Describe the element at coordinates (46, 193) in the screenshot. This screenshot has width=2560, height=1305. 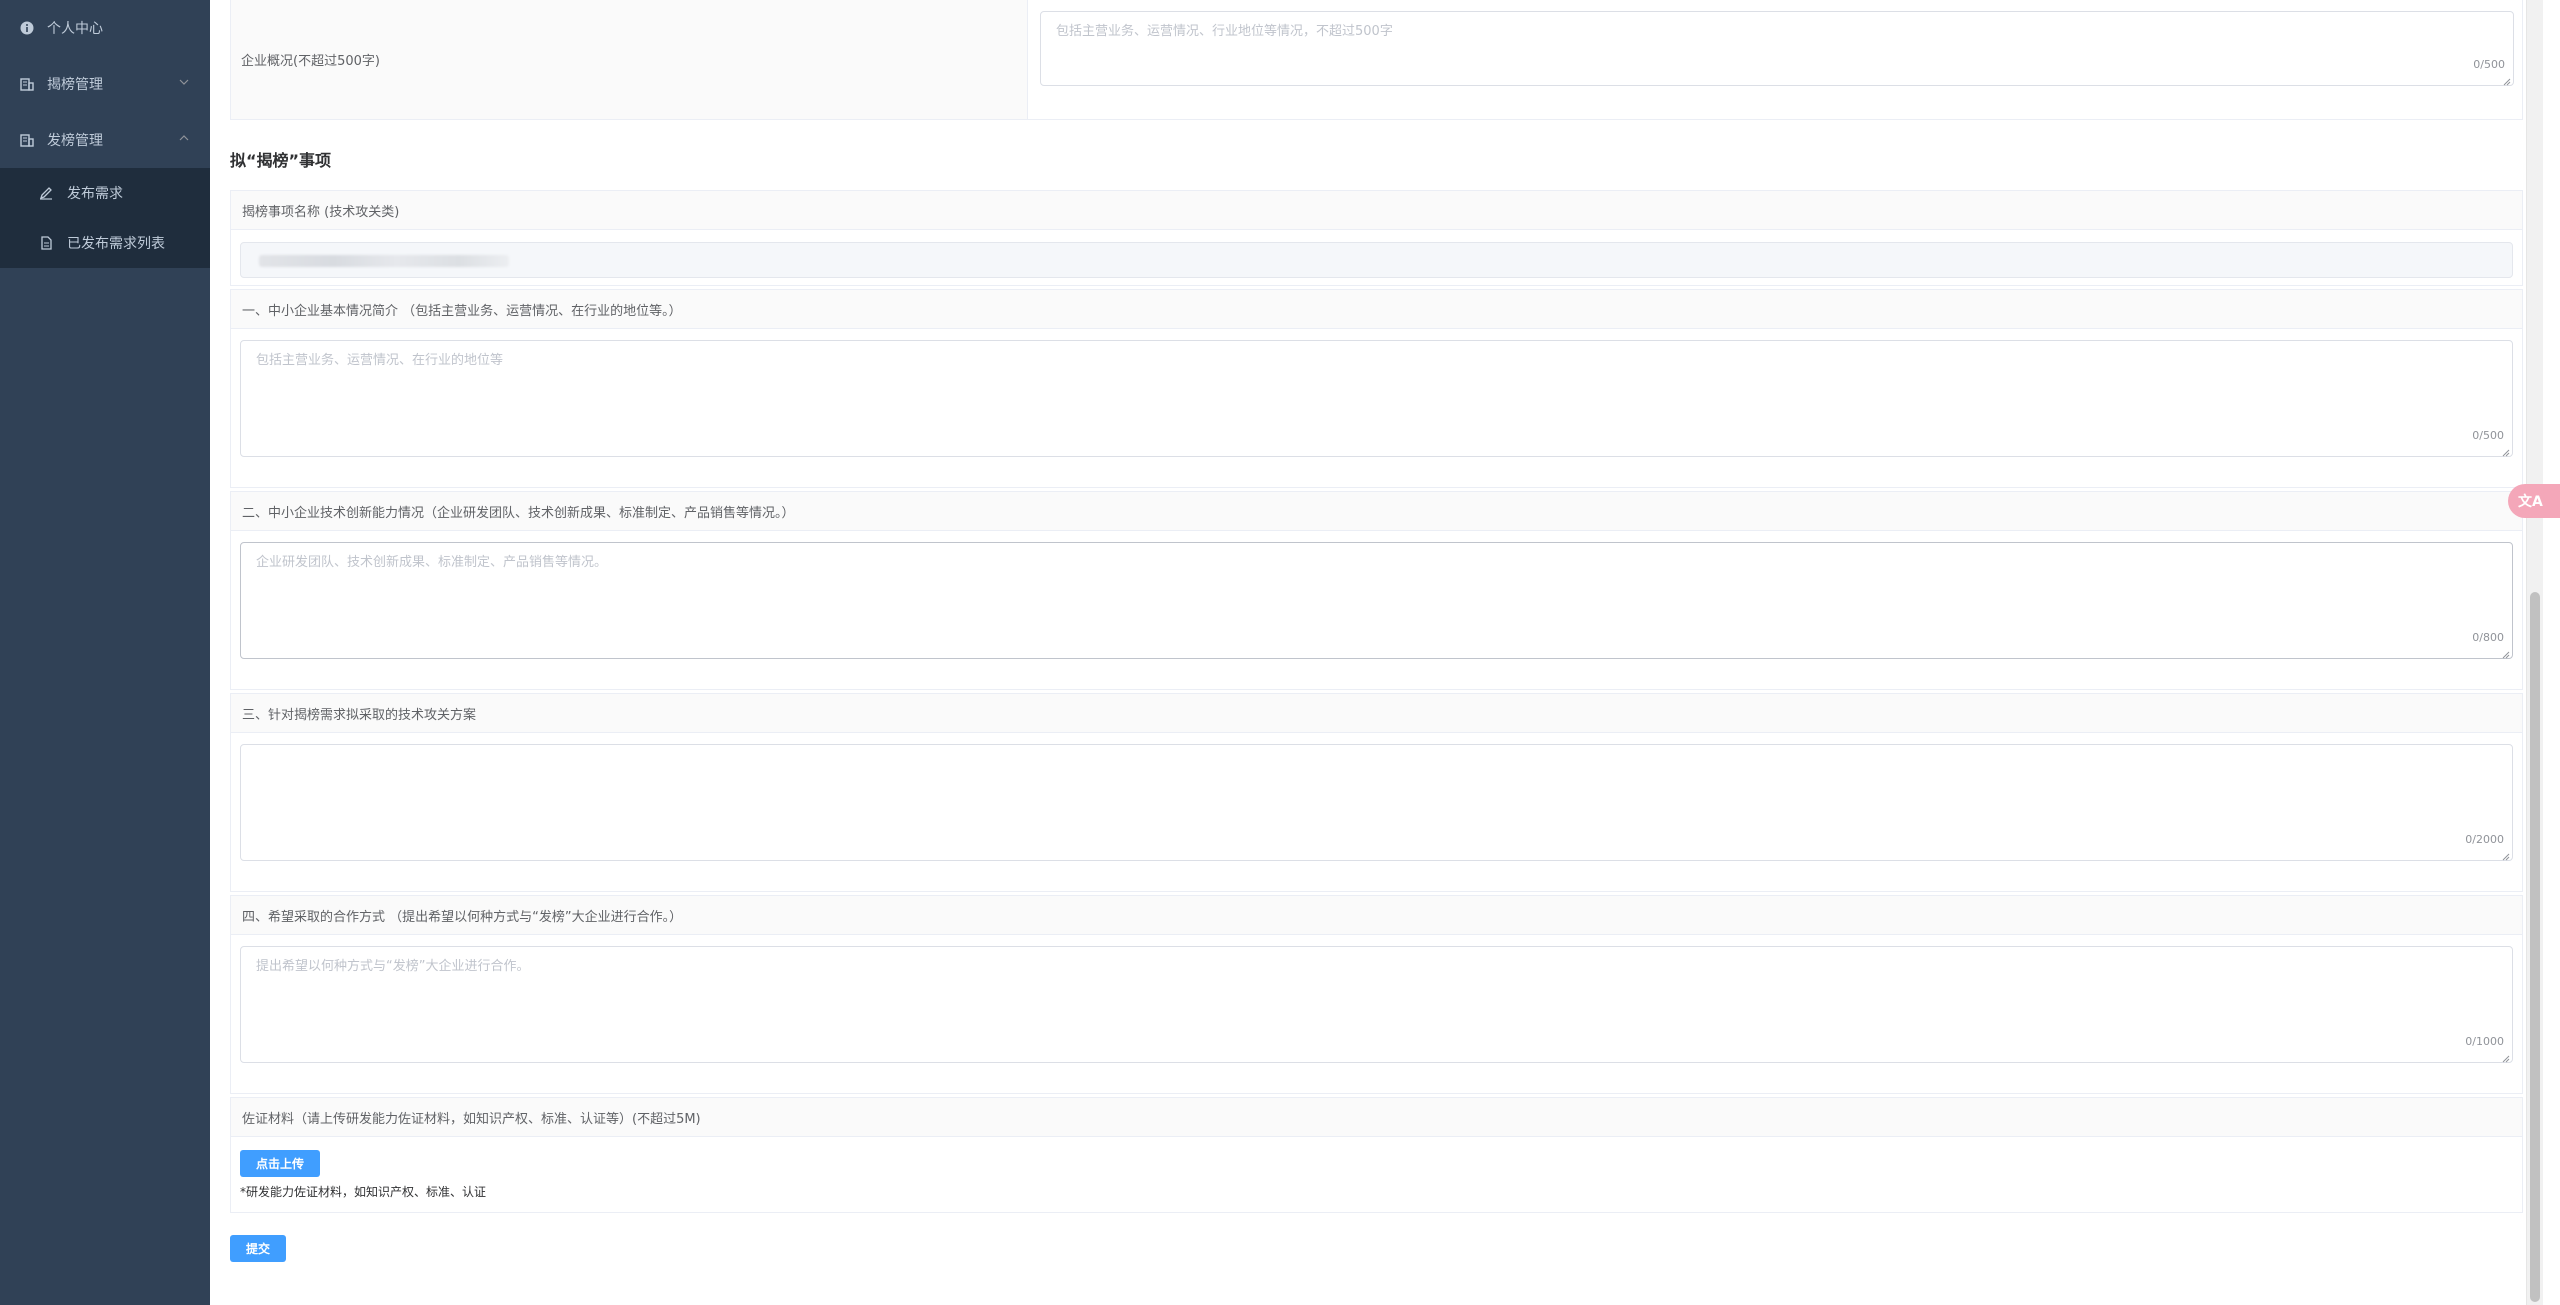
I see `edit-icon` at that location.